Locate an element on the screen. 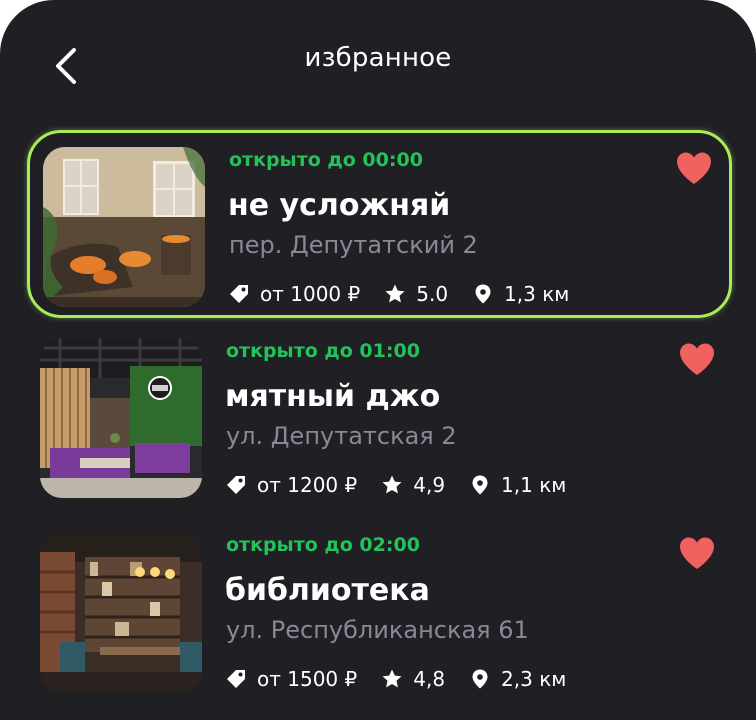  place-meta: от 1200 ₽ 4,9 1,1 км is located at coordinates (407, 485).